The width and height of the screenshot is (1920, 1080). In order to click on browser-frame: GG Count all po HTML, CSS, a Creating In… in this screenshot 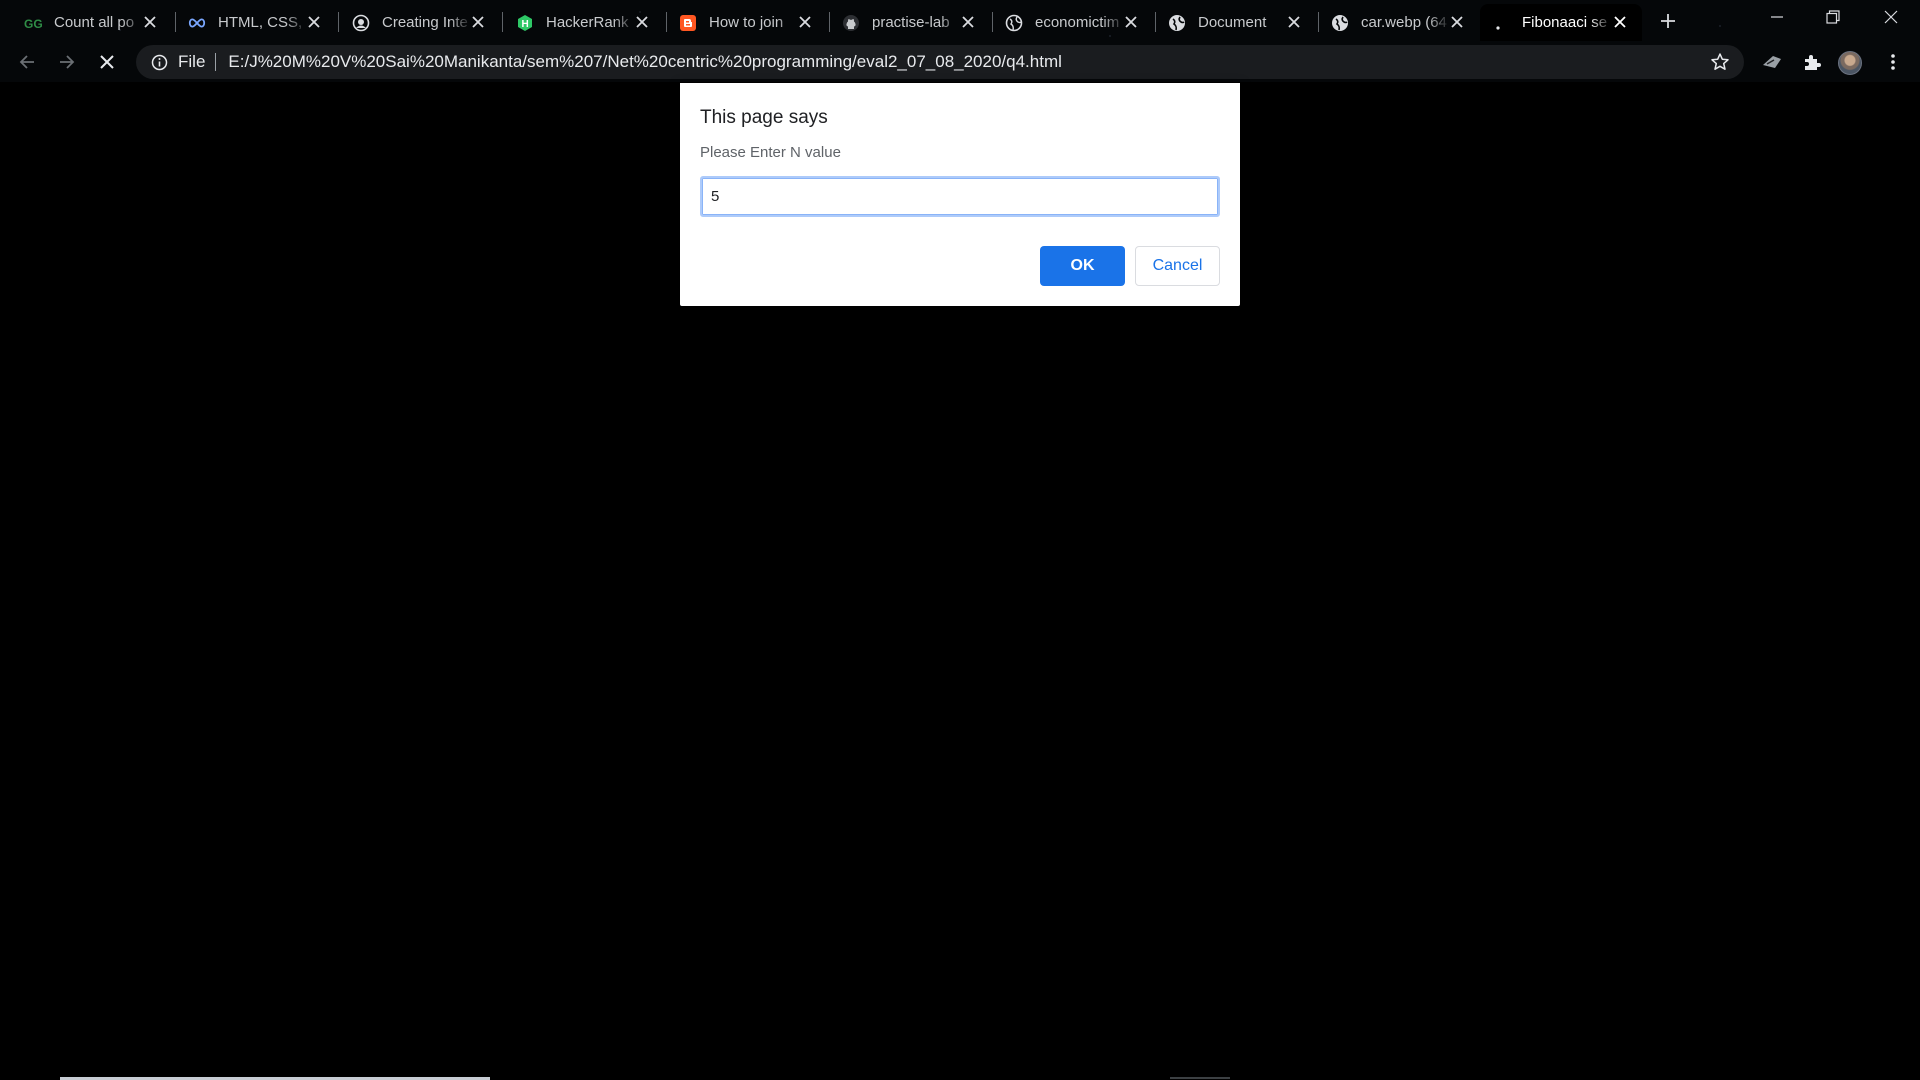, I will do `click(960, 41)`.